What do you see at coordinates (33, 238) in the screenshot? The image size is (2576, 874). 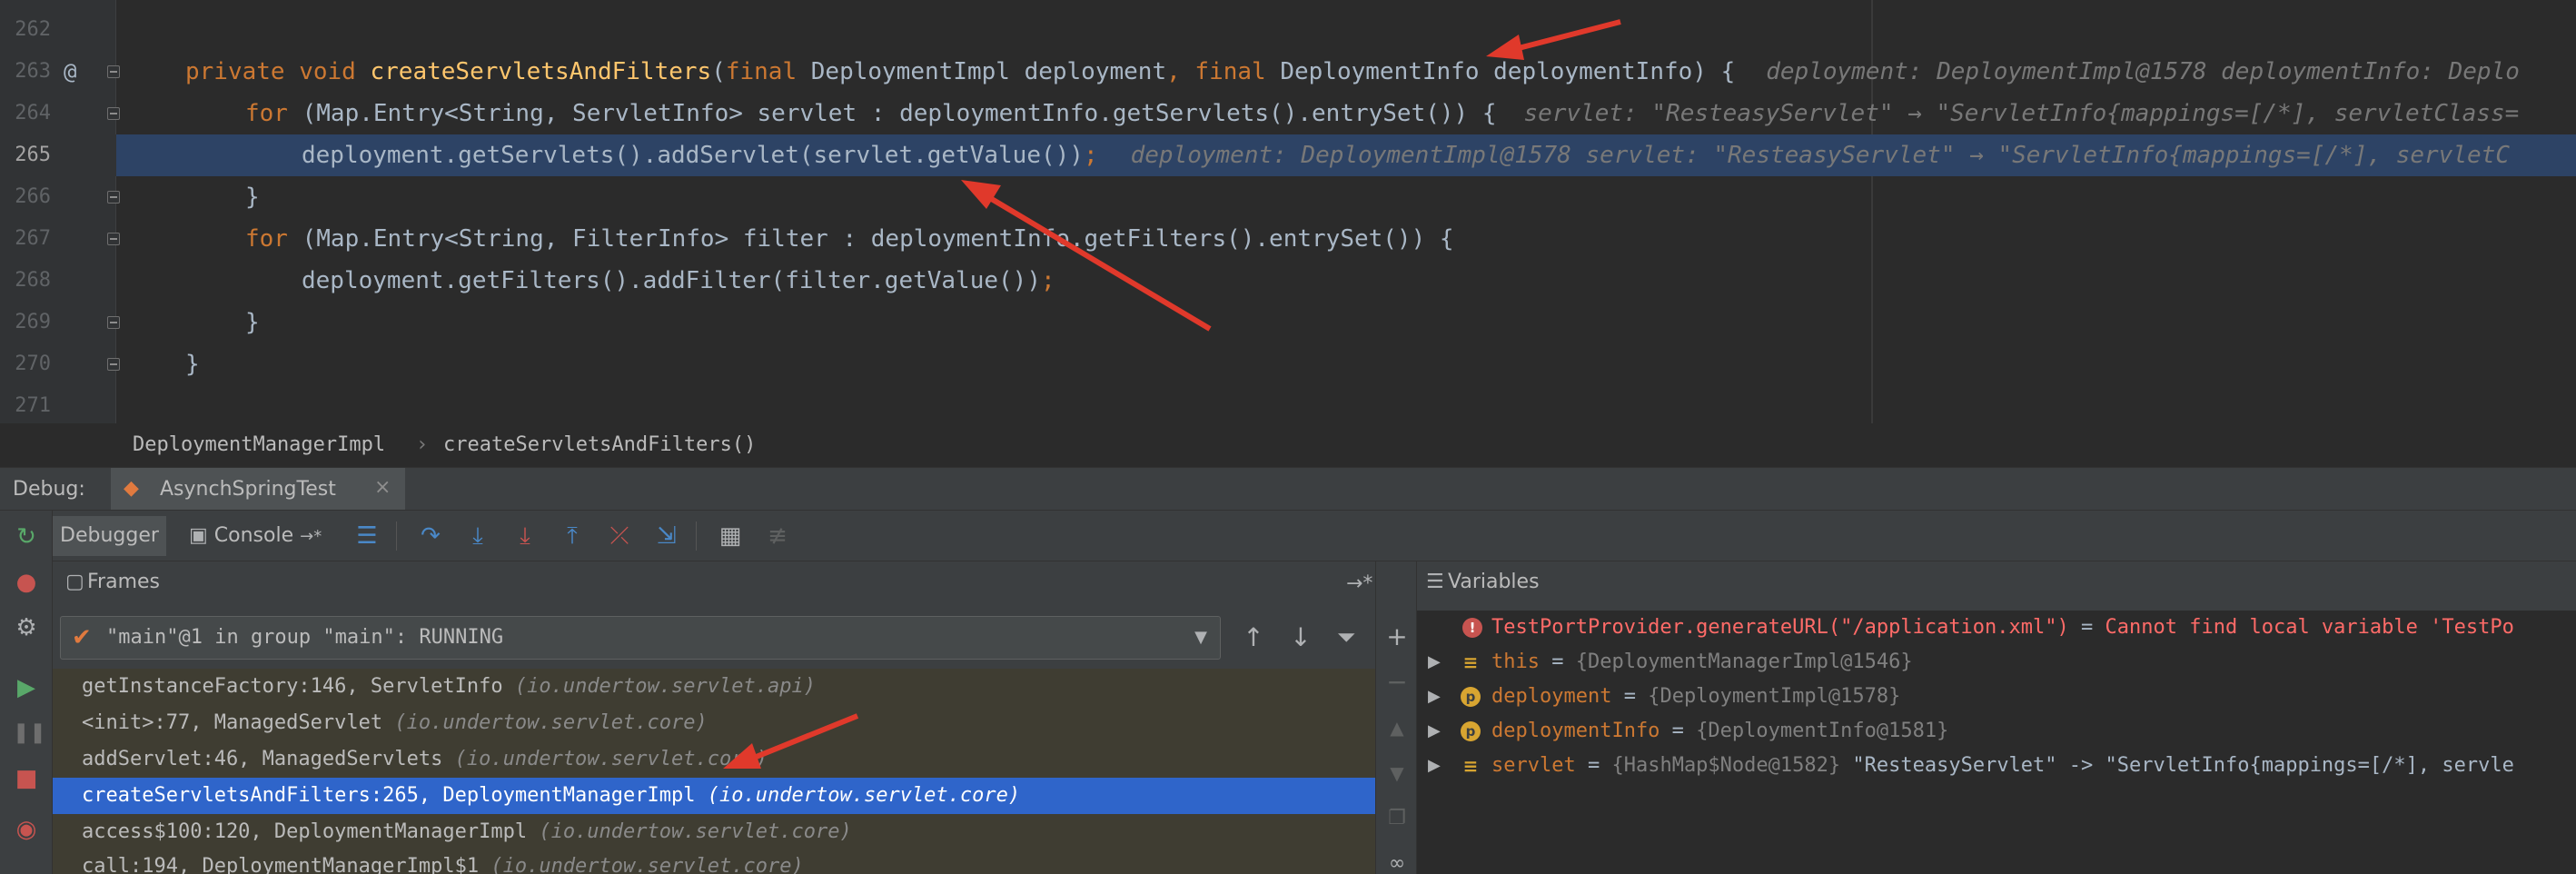 I see `line-number: 267` at bounding box center [33, 238].